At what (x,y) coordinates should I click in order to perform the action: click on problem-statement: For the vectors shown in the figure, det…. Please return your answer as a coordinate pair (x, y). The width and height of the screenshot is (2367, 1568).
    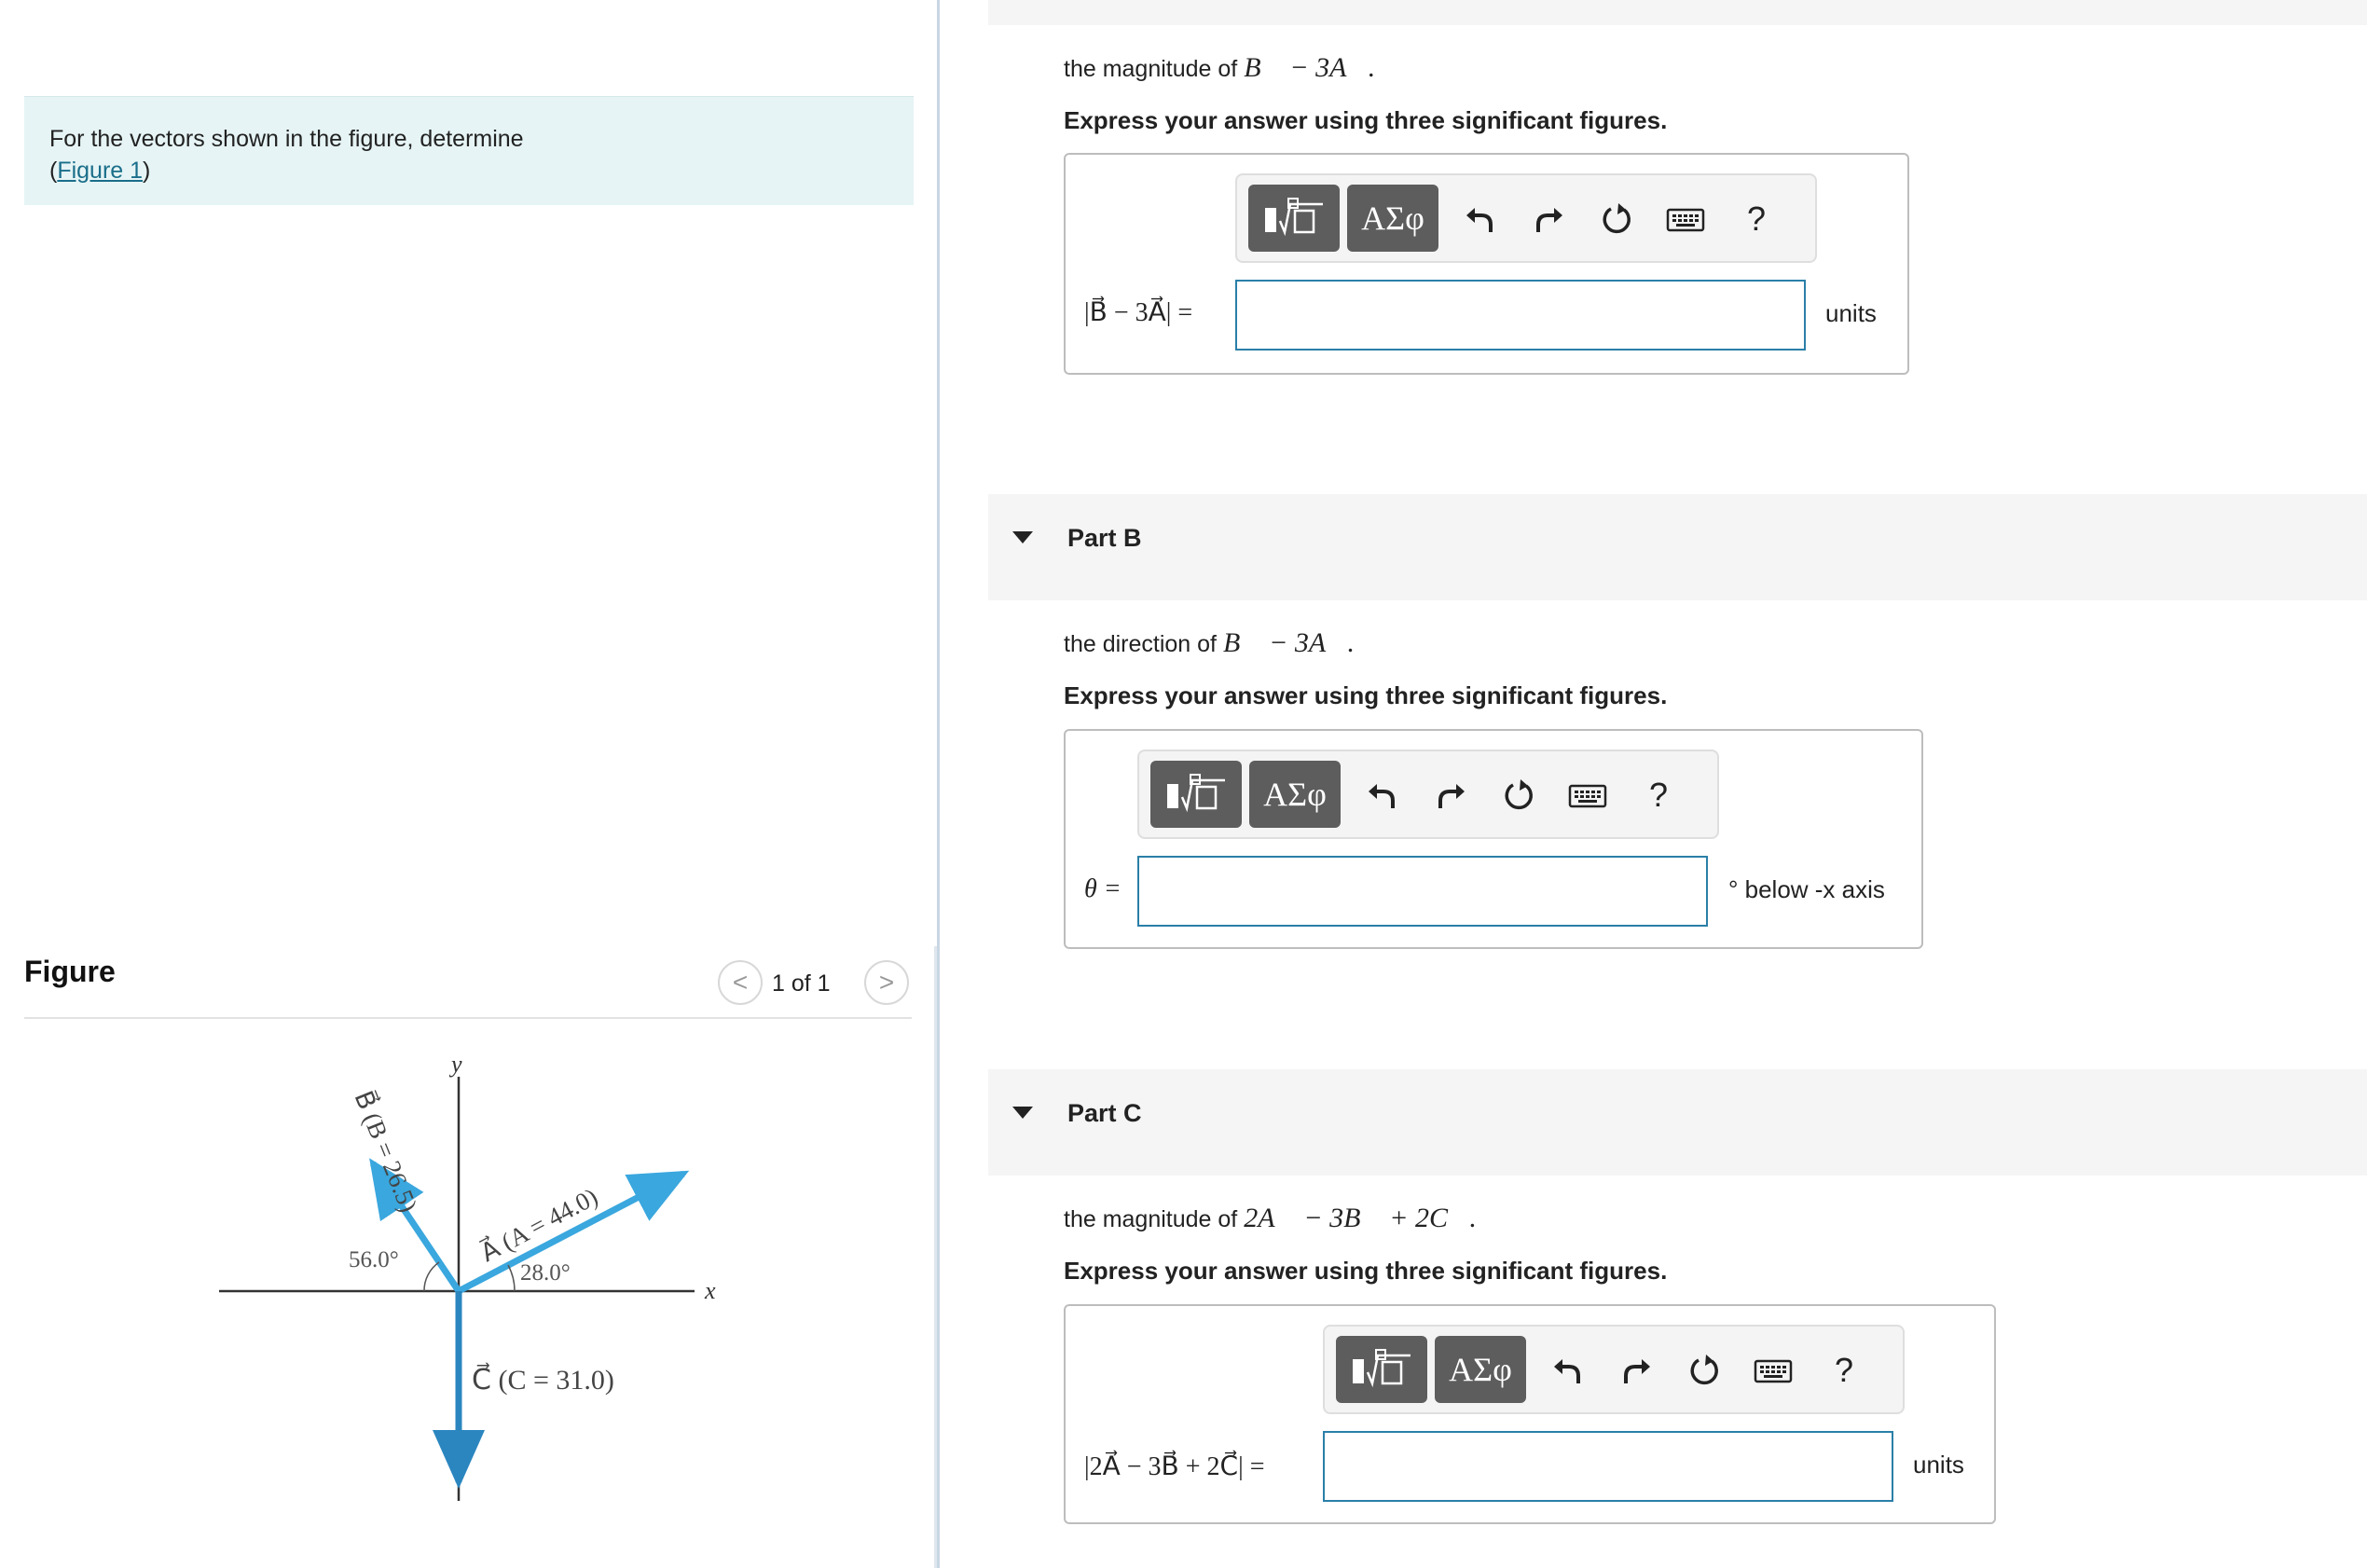
    Looking at the image, I should click on (469, 150).